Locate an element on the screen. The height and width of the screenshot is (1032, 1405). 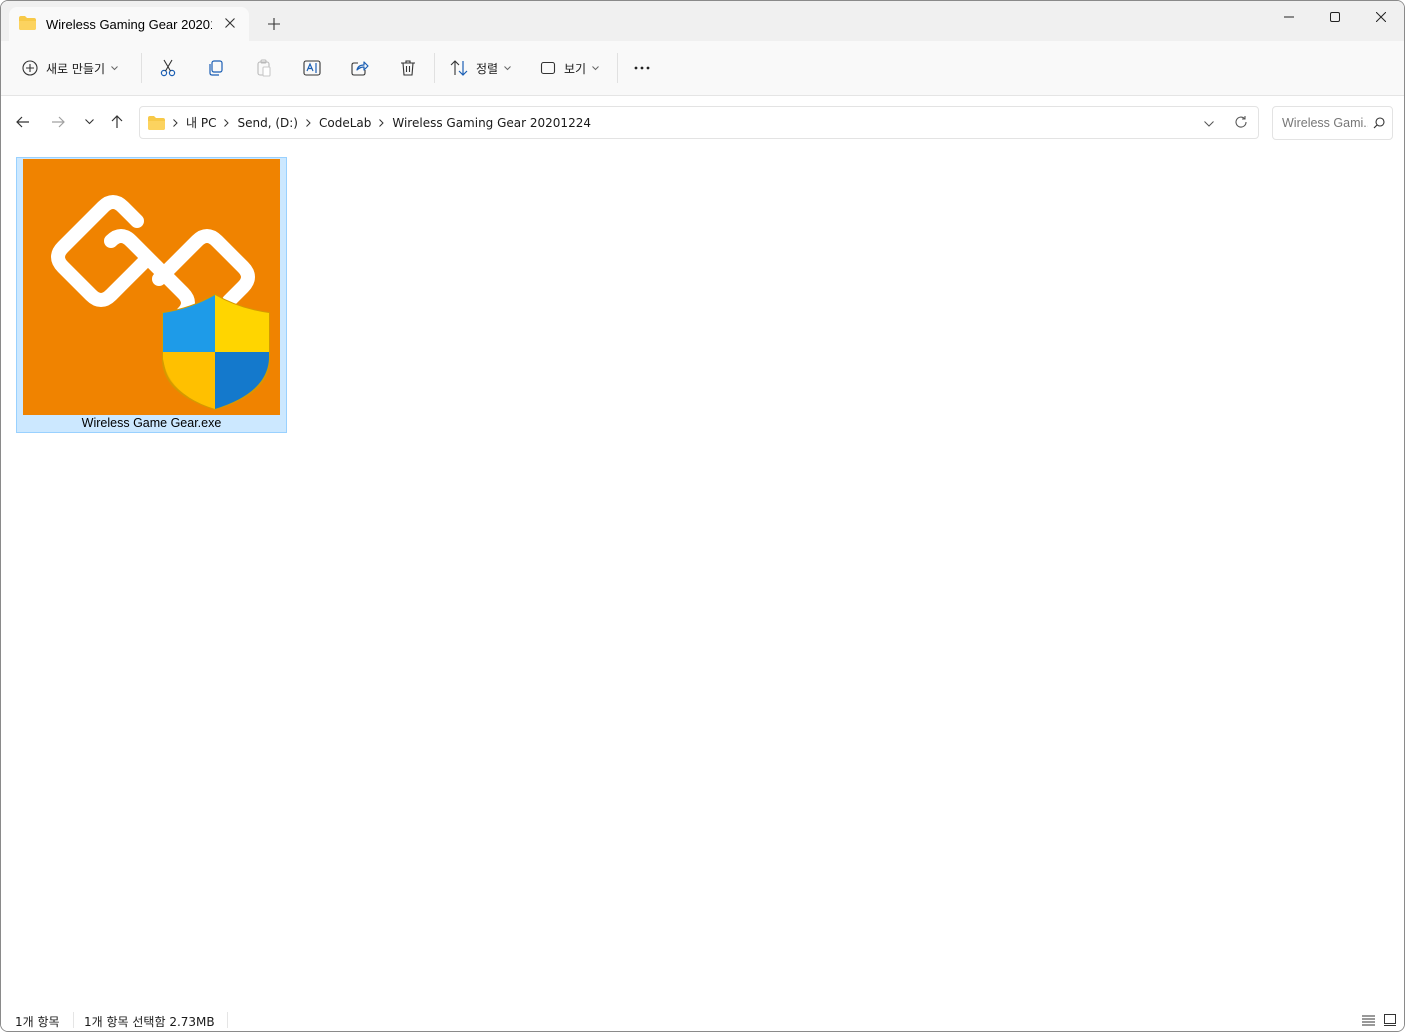
sort-button: 정렬 is located at coordinates (480, 68).